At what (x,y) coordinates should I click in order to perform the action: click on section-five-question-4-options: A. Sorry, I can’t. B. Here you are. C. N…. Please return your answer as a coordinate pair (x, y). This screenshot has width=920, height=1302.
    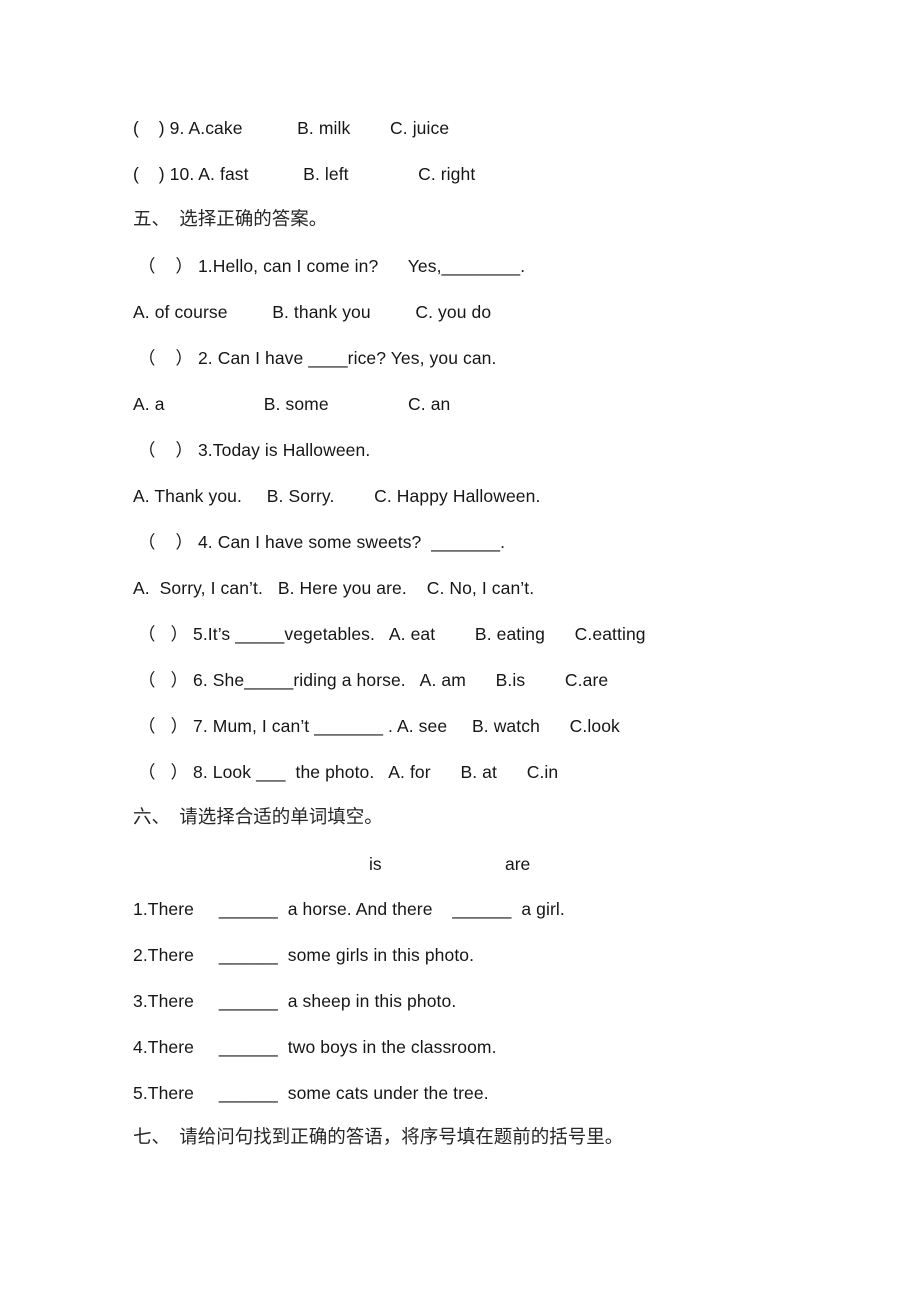
    Looking at the image, I should click on (334, 588).